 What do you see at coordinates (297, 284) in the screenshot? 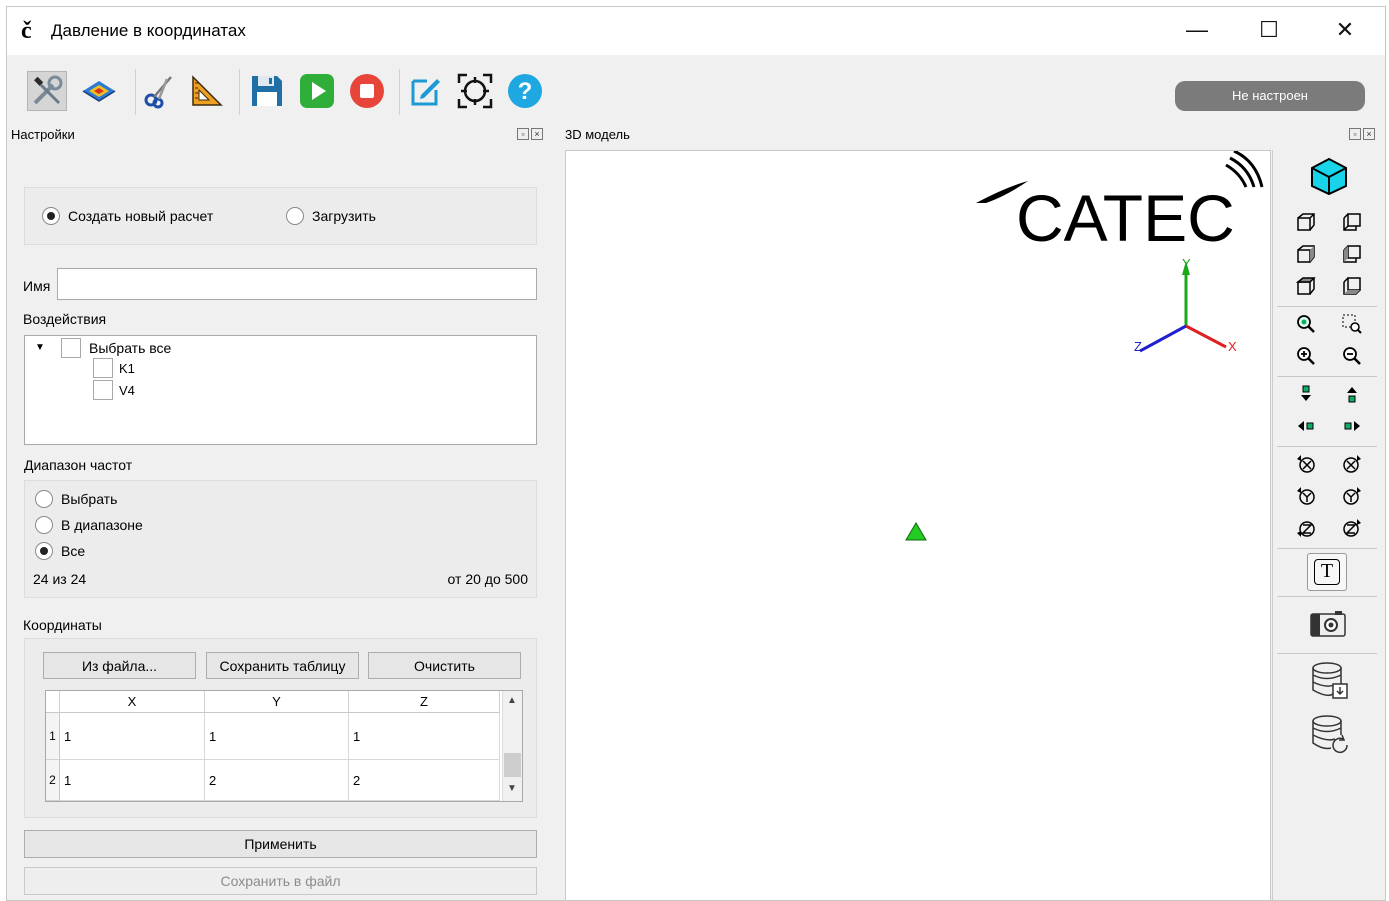
I see `name-input` at bounding box center [297, 284].